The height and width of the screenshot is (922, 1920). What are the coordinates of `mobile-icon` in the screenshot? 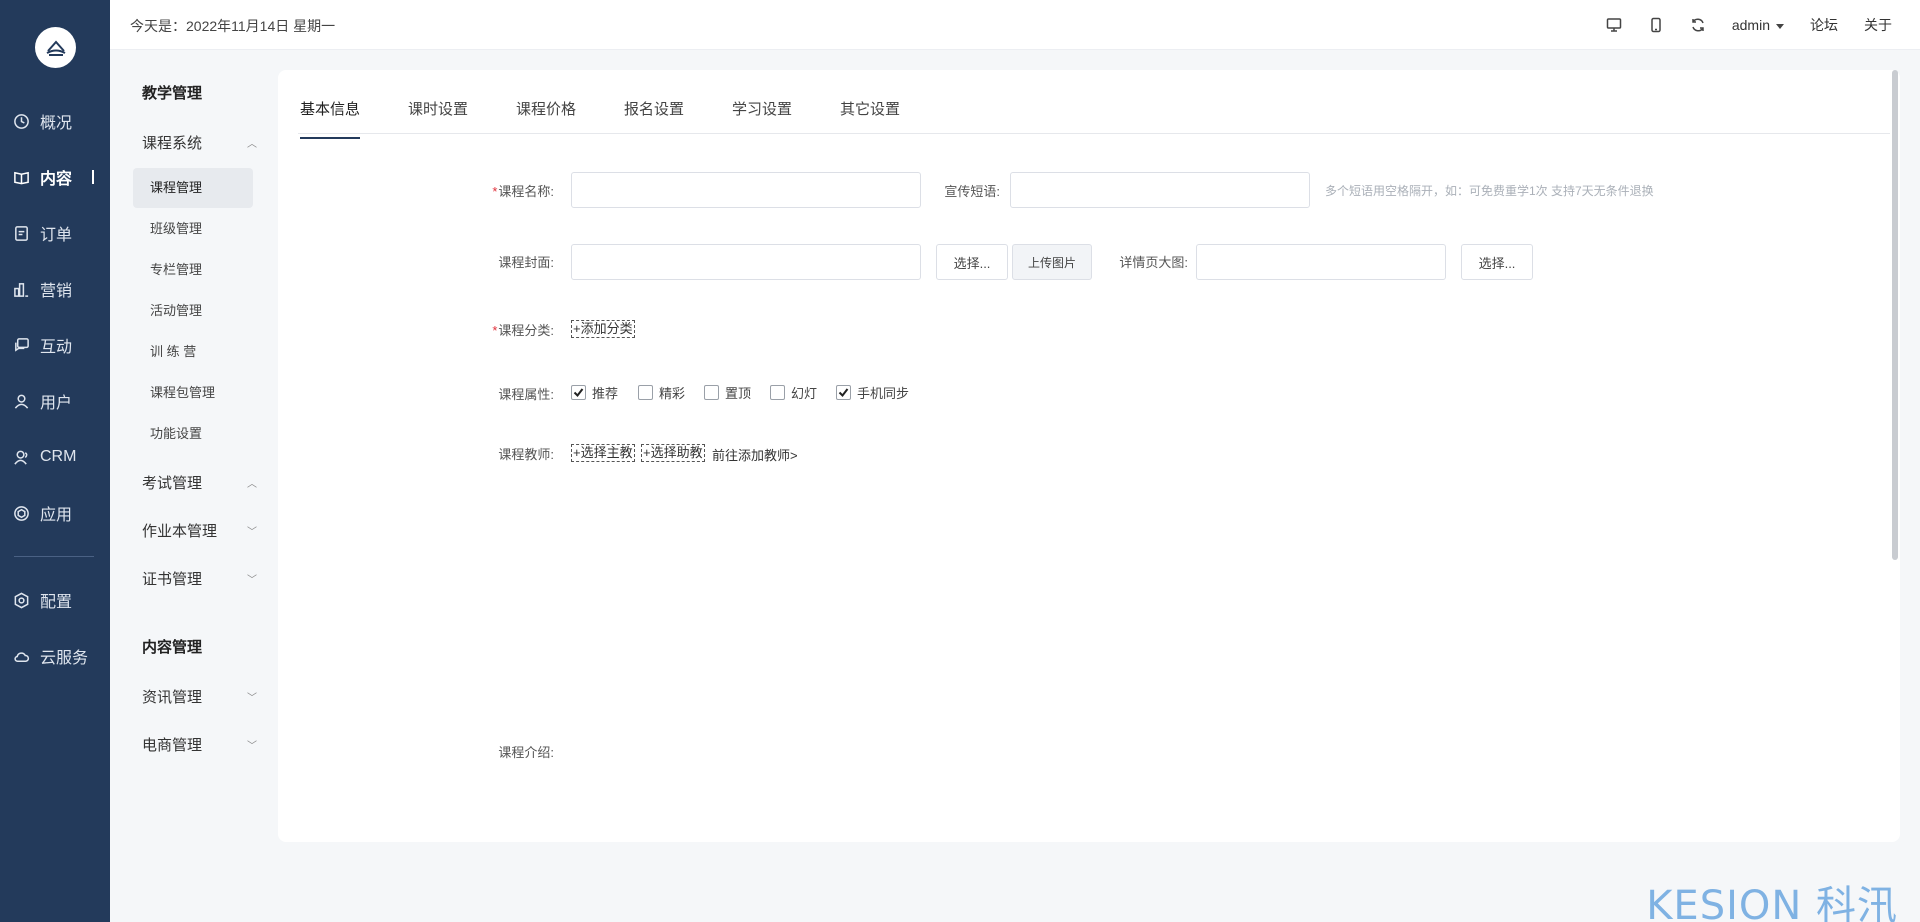 It's located at (1656, 25).